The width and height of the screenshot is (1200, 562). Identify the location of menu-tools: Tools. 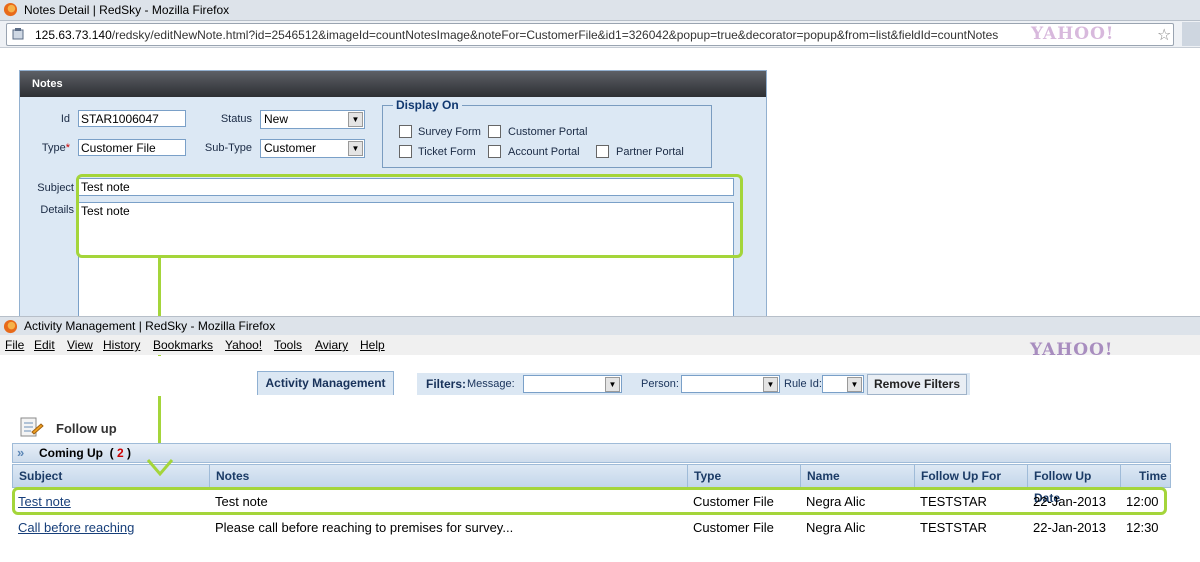
(288, 345).